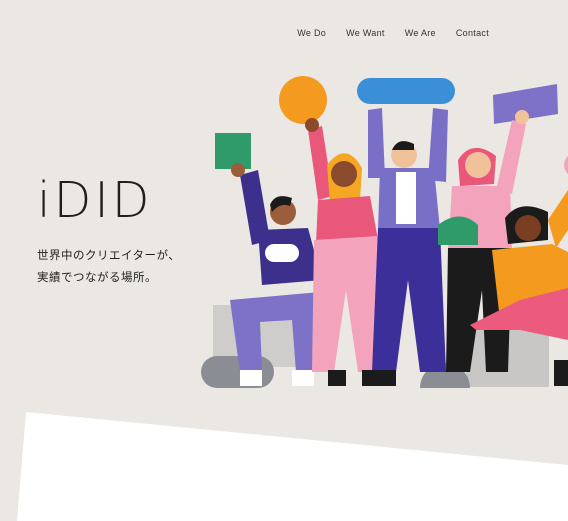 The width and height of the screenshot is (568, 521). I want to click on person-2-hand, so click(312, 125).